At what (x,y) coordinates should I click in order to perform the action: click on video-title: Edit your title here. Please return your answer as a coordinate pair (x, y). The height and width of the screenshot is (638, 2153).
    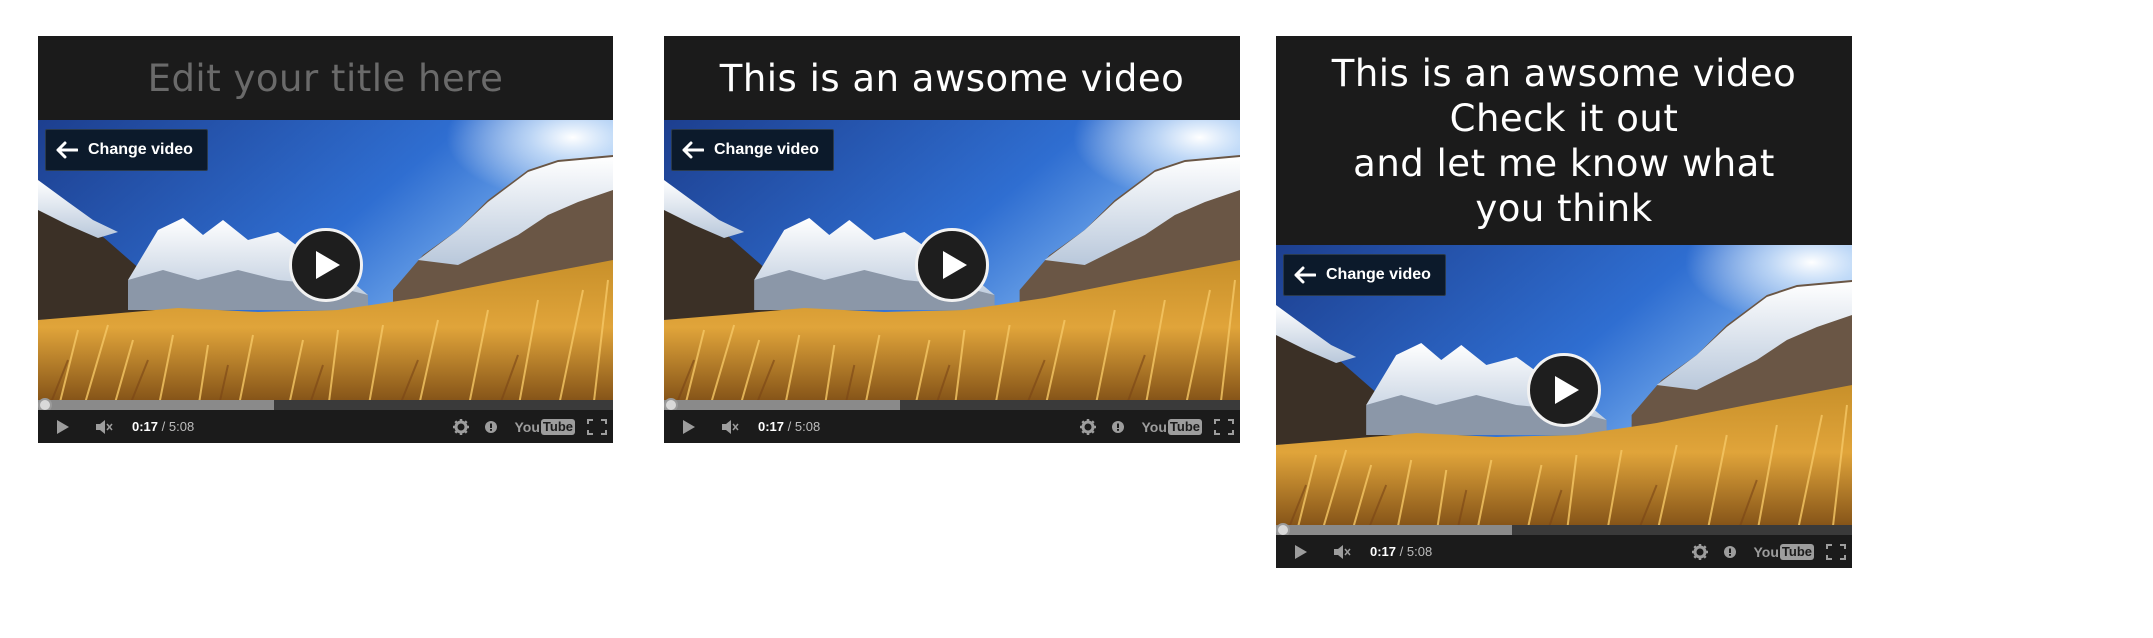
    Looking at the image, I should click on (326, 78).